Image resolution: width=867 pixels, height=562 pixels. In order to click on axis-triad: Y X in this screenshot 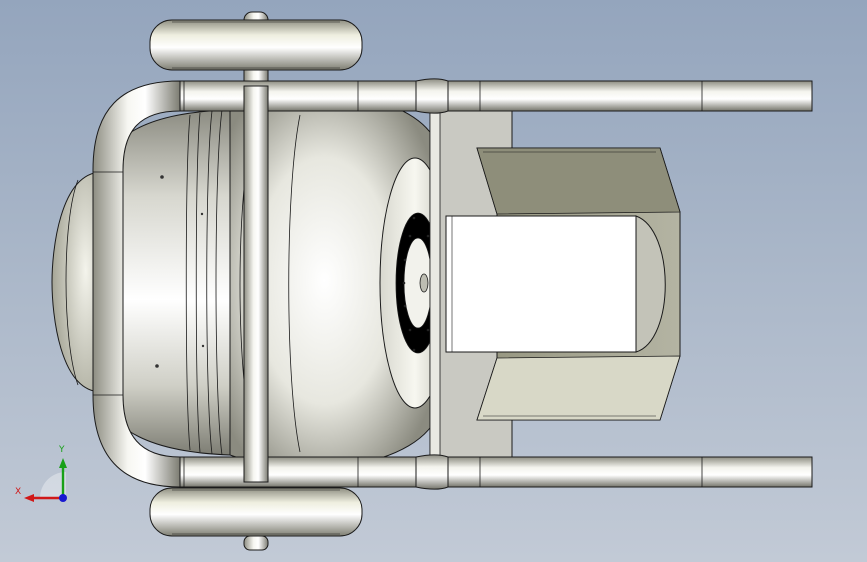, I will do `click(41, 473)`.